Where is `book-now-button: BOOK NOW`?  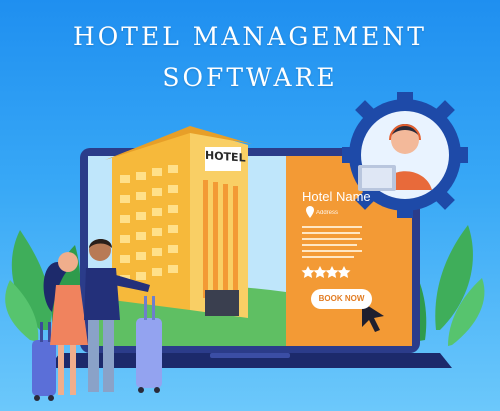 book-now-button: BOOK NOW is located at coordinates (341, 299).